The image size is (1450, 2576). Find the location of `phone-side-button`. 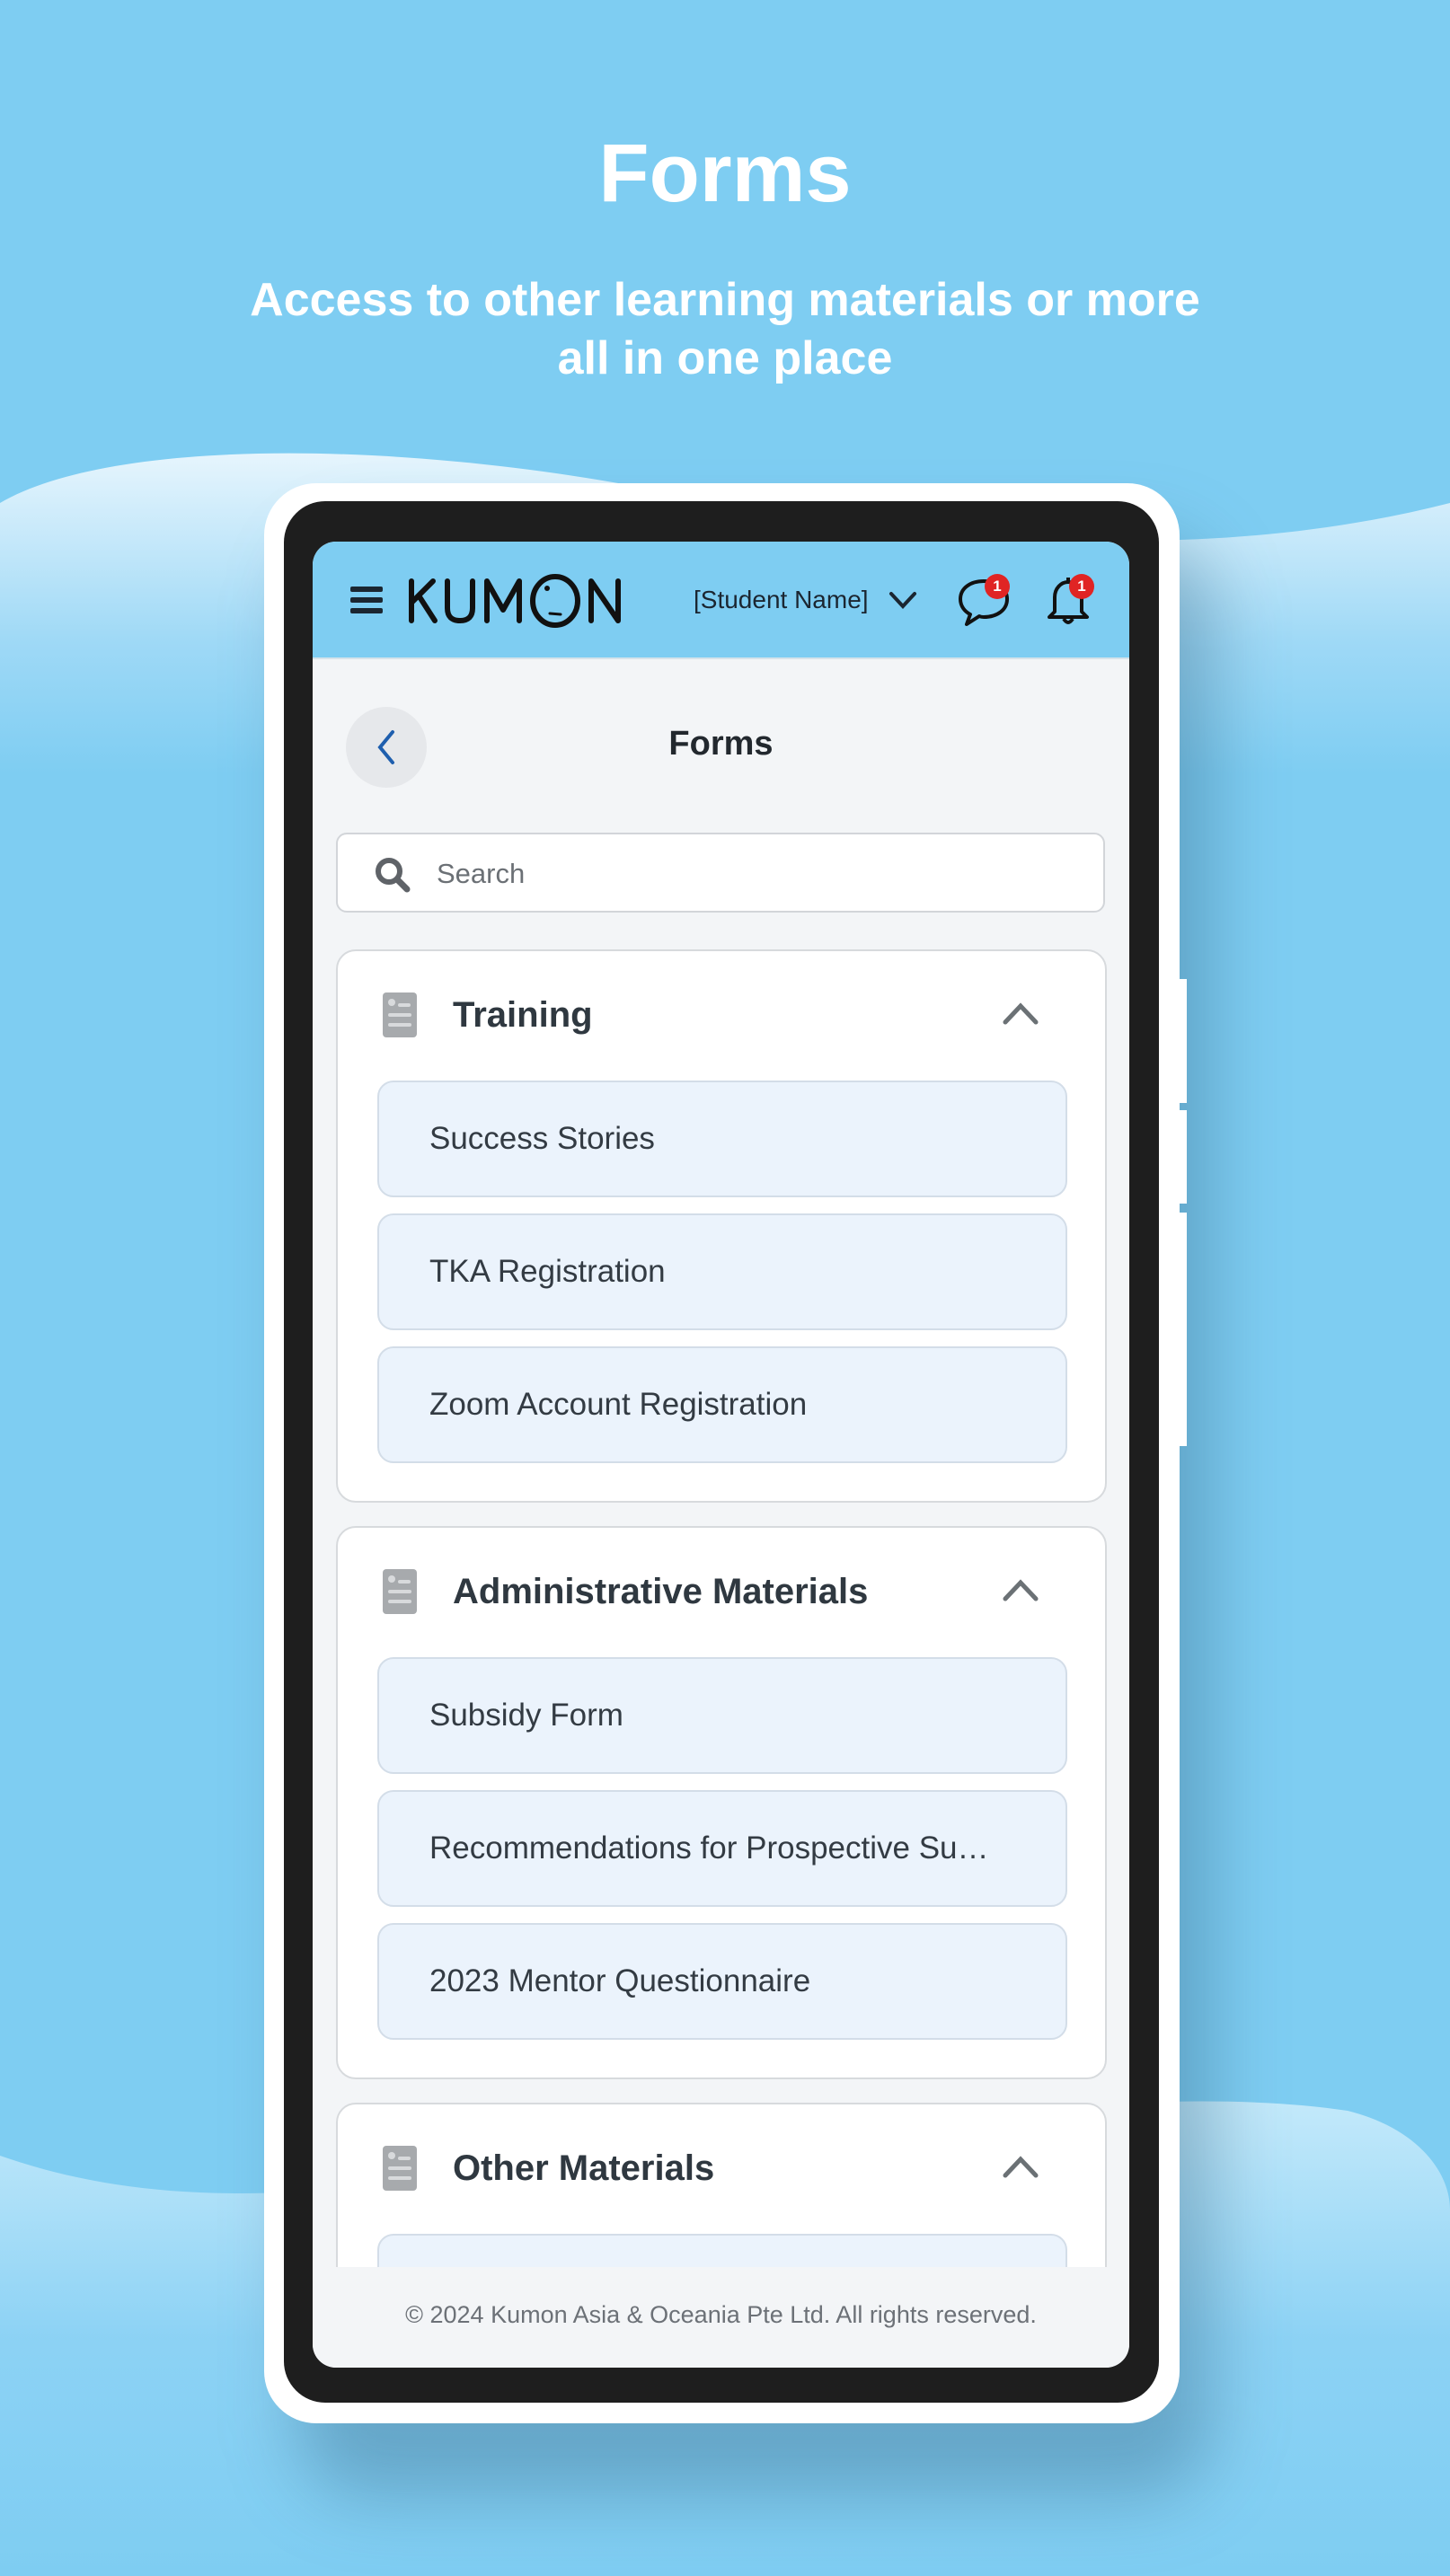

phone-side-button is located at coordinates (1183, 1329).